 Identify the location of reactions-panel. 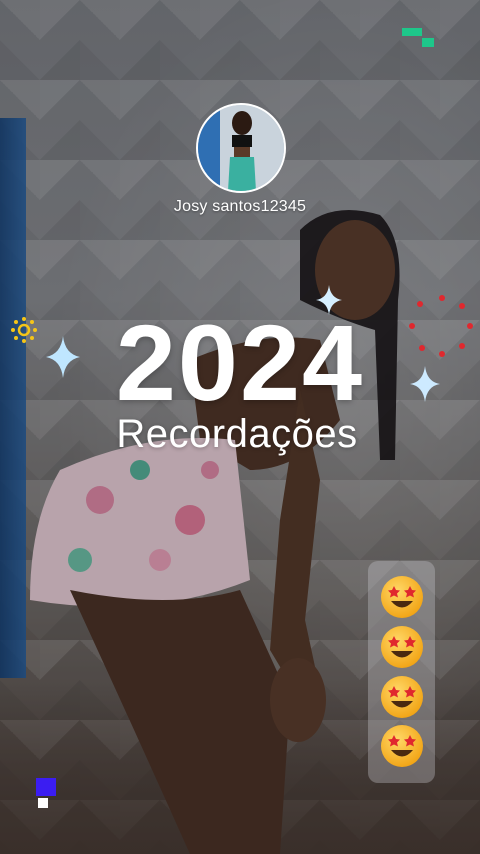
(401, 672).